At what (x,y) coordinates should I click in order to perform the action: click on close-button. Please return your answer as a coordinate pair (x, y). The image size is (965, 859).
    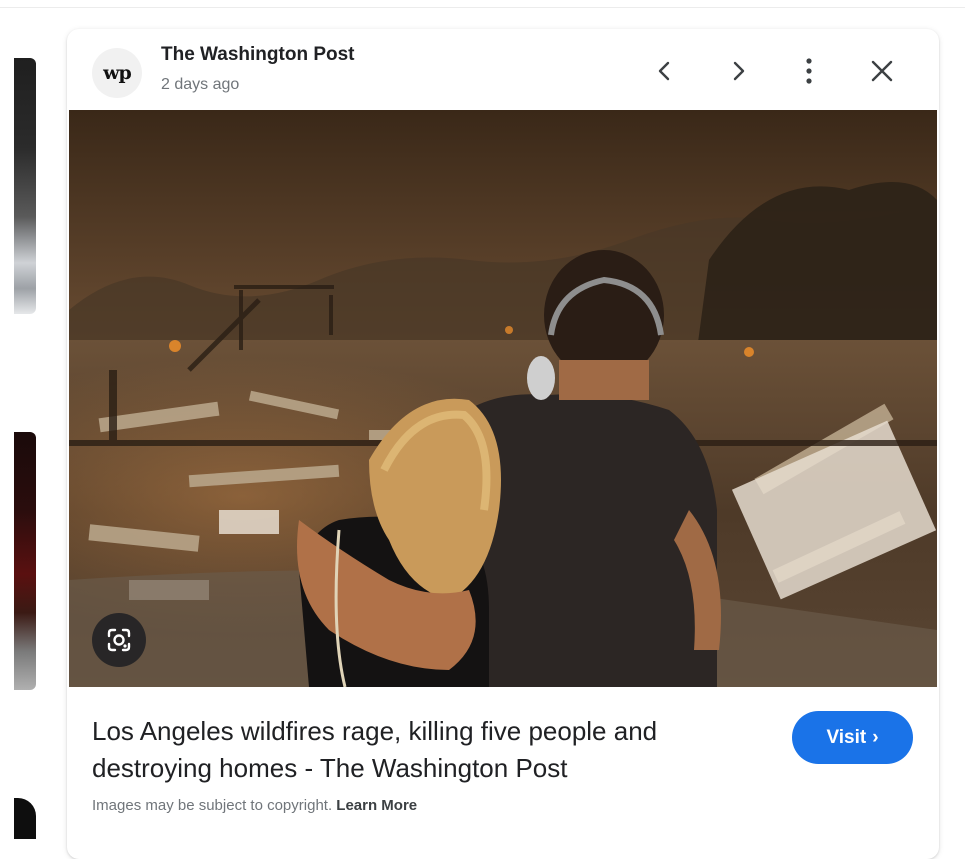
    Looking at the image, I should click on (882, 71).